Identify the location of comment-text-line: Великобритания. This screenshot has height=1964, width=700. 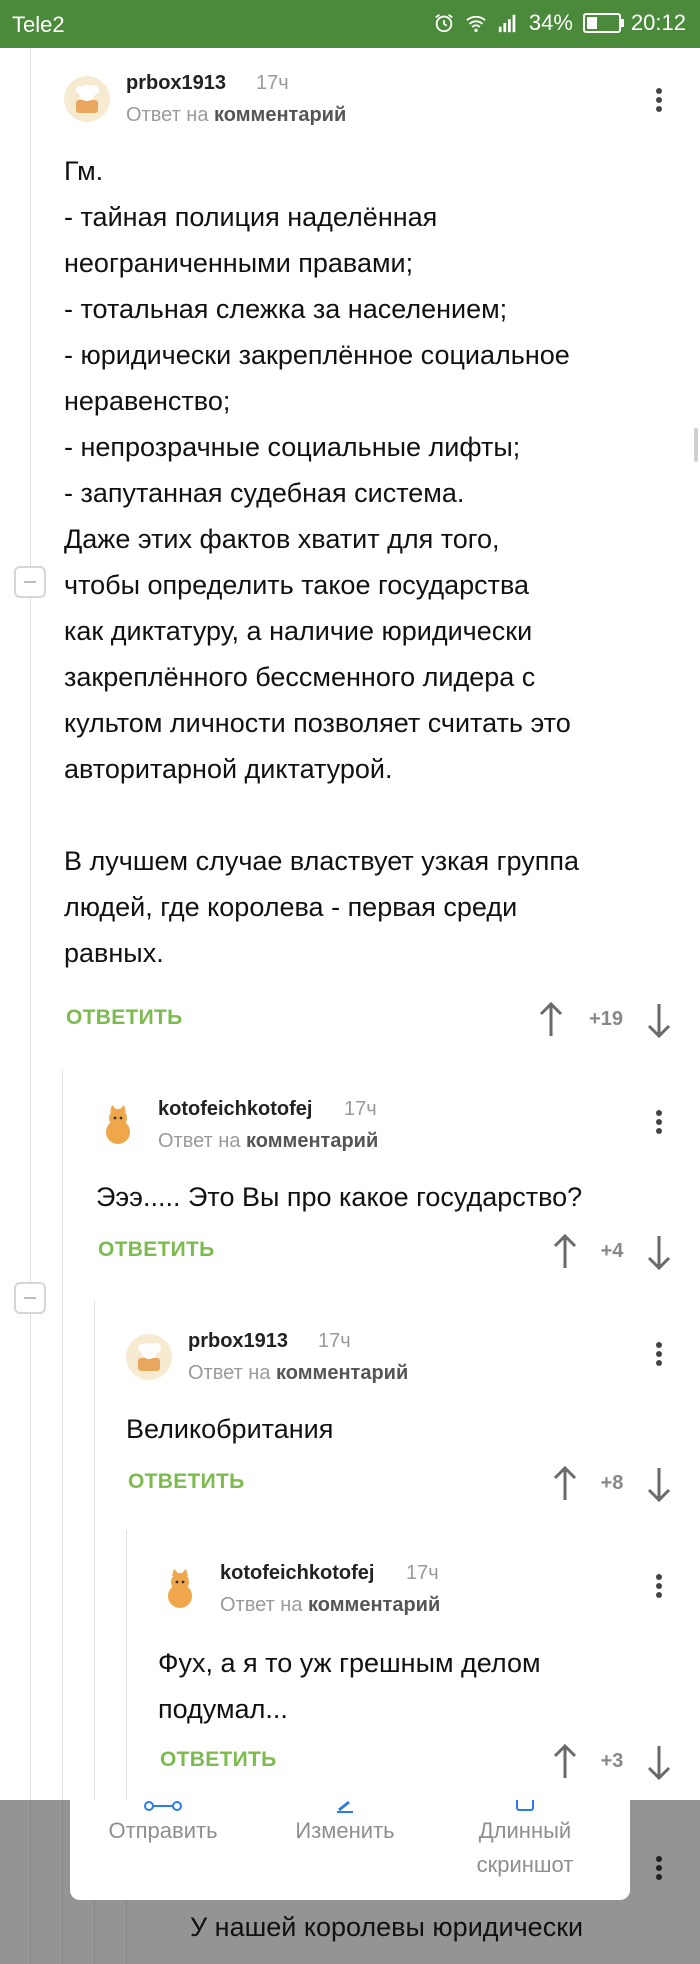
(230, 1429).